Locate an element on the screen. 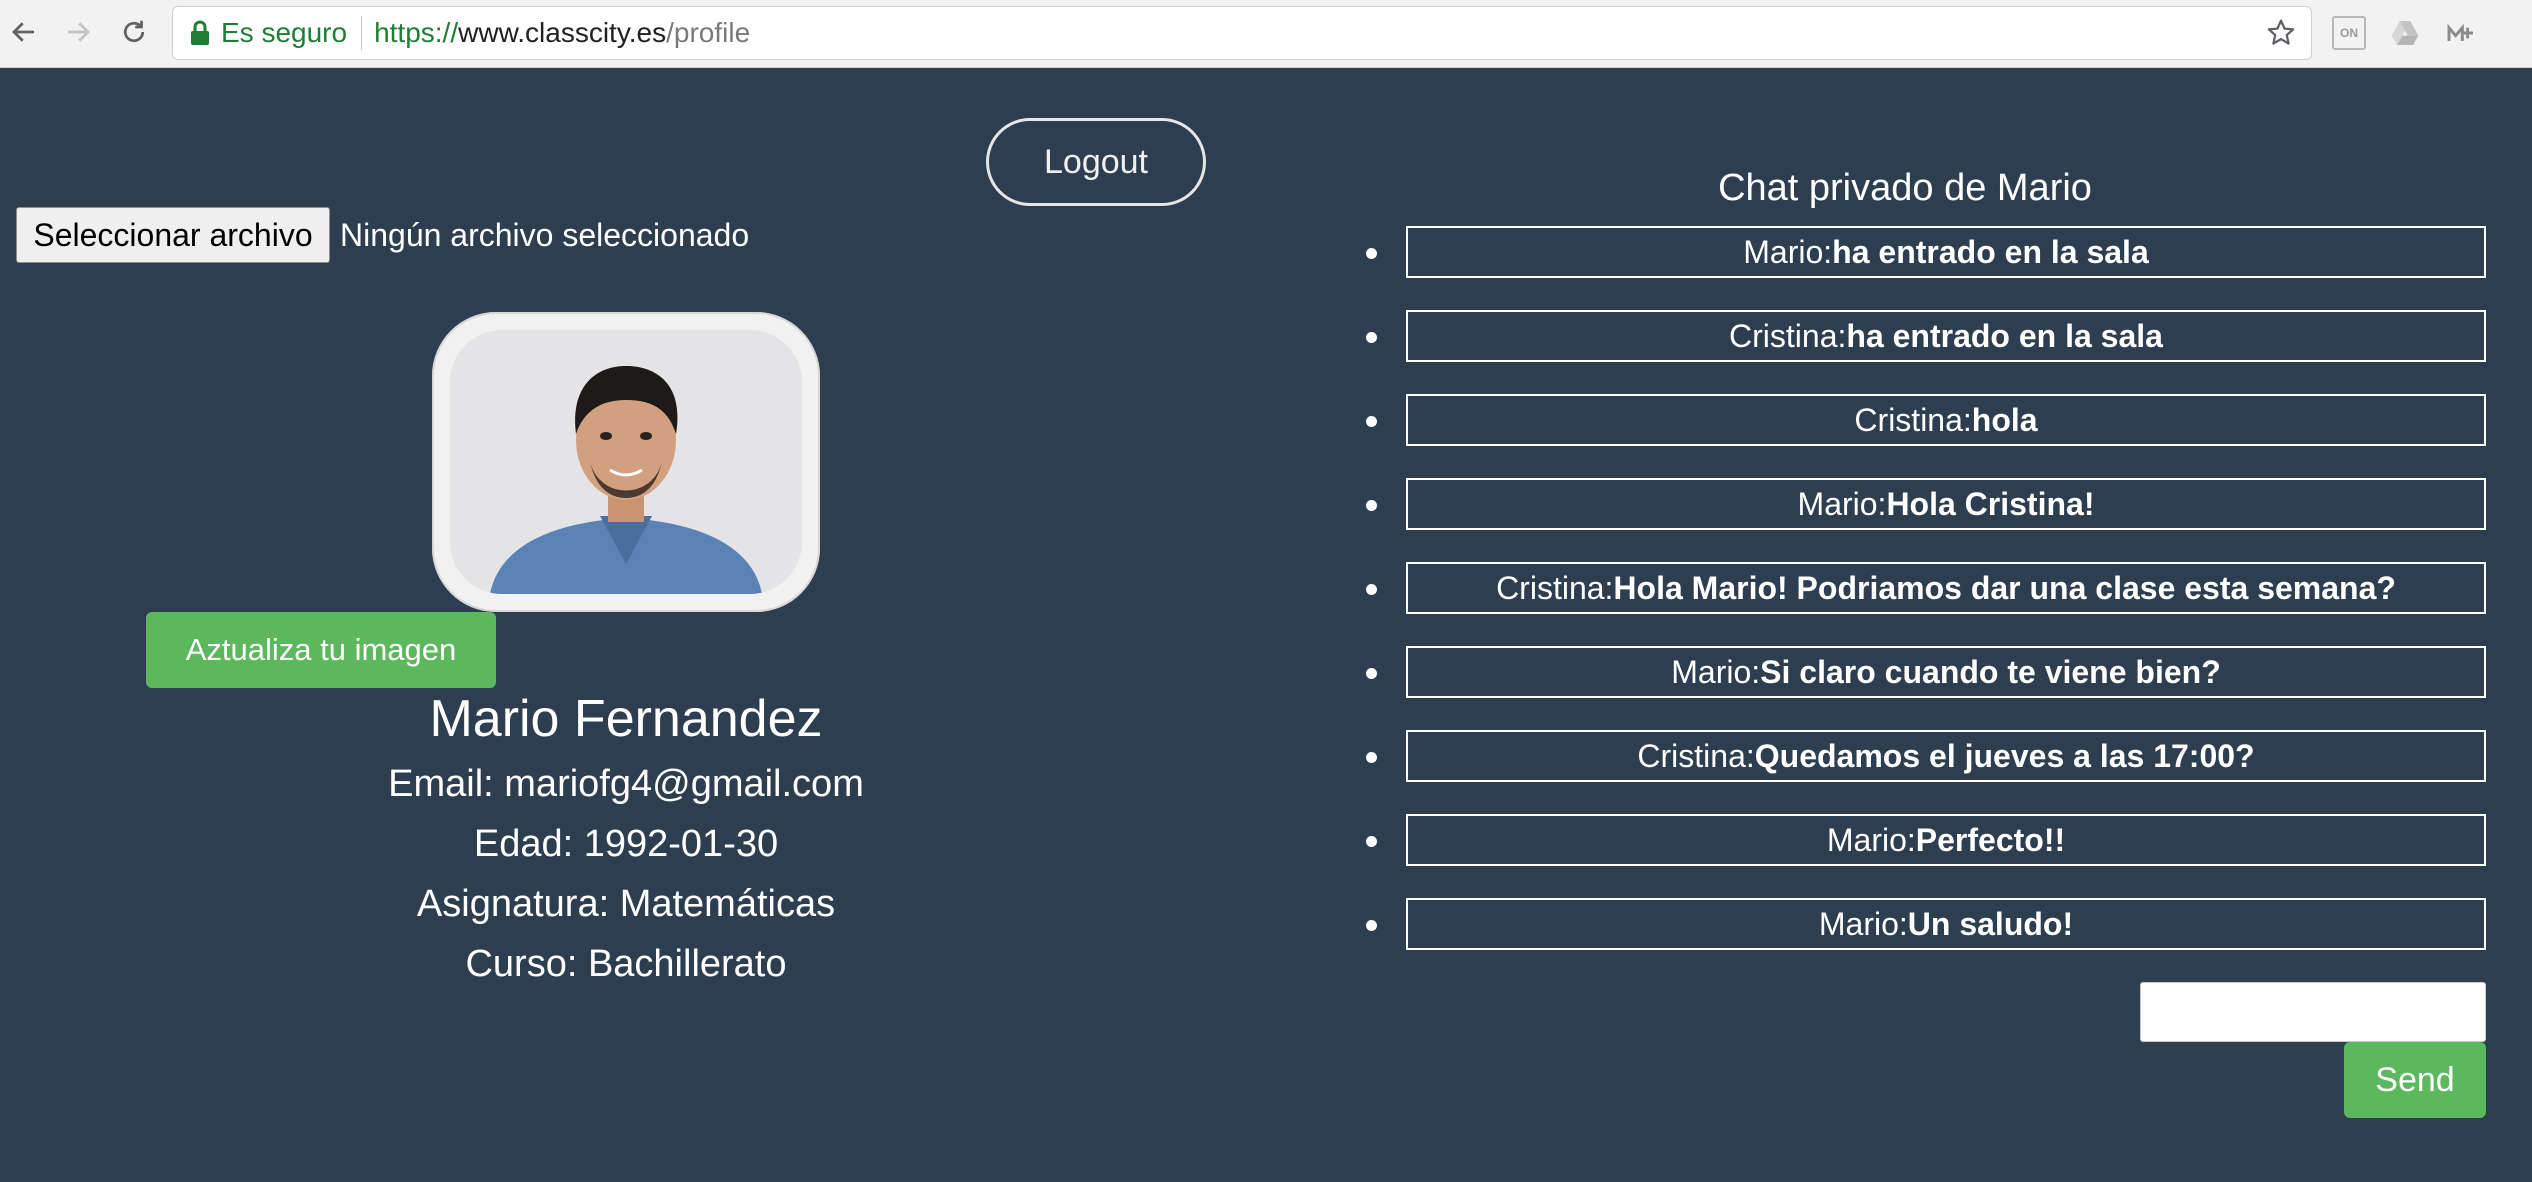 The image size is (2532, 1182). chat-message: Cristina: ha entrado en la sala is located at coordinates (1926, 337).